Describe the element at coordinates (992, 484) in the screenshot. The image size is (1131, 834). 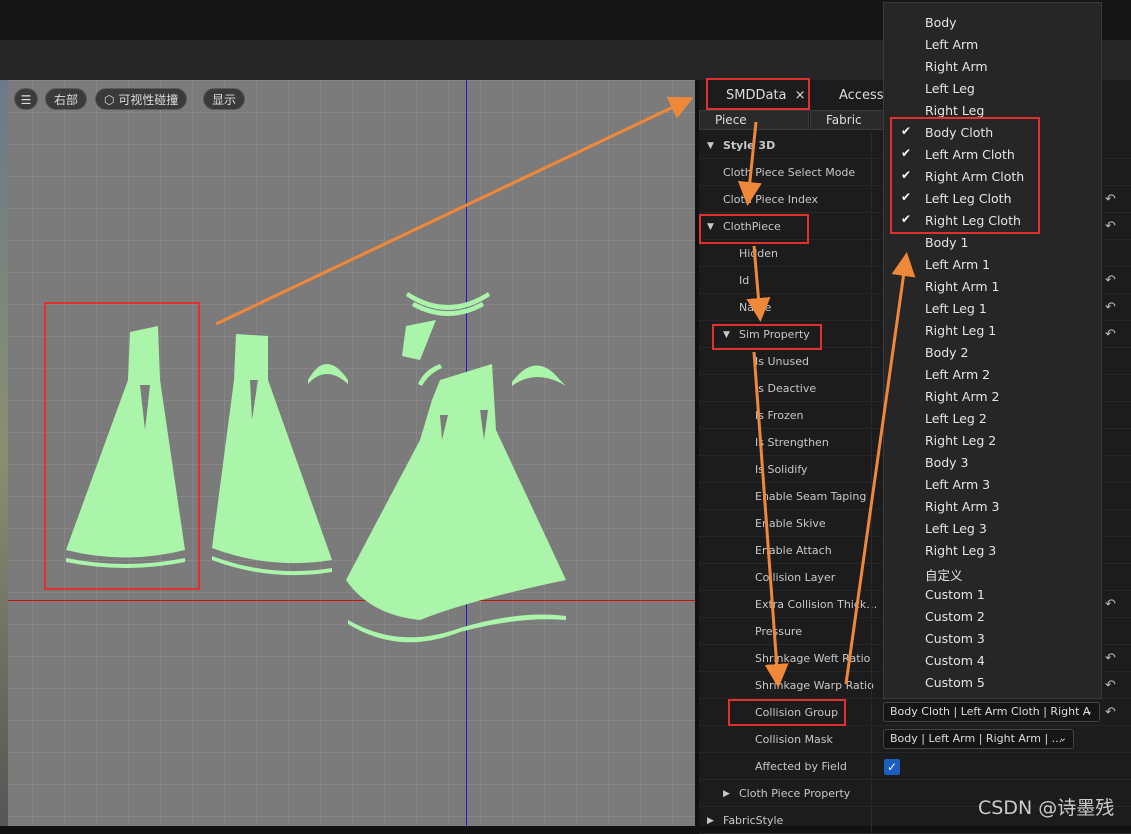
I see `dropdown-item: Left Arm 3` at that location.